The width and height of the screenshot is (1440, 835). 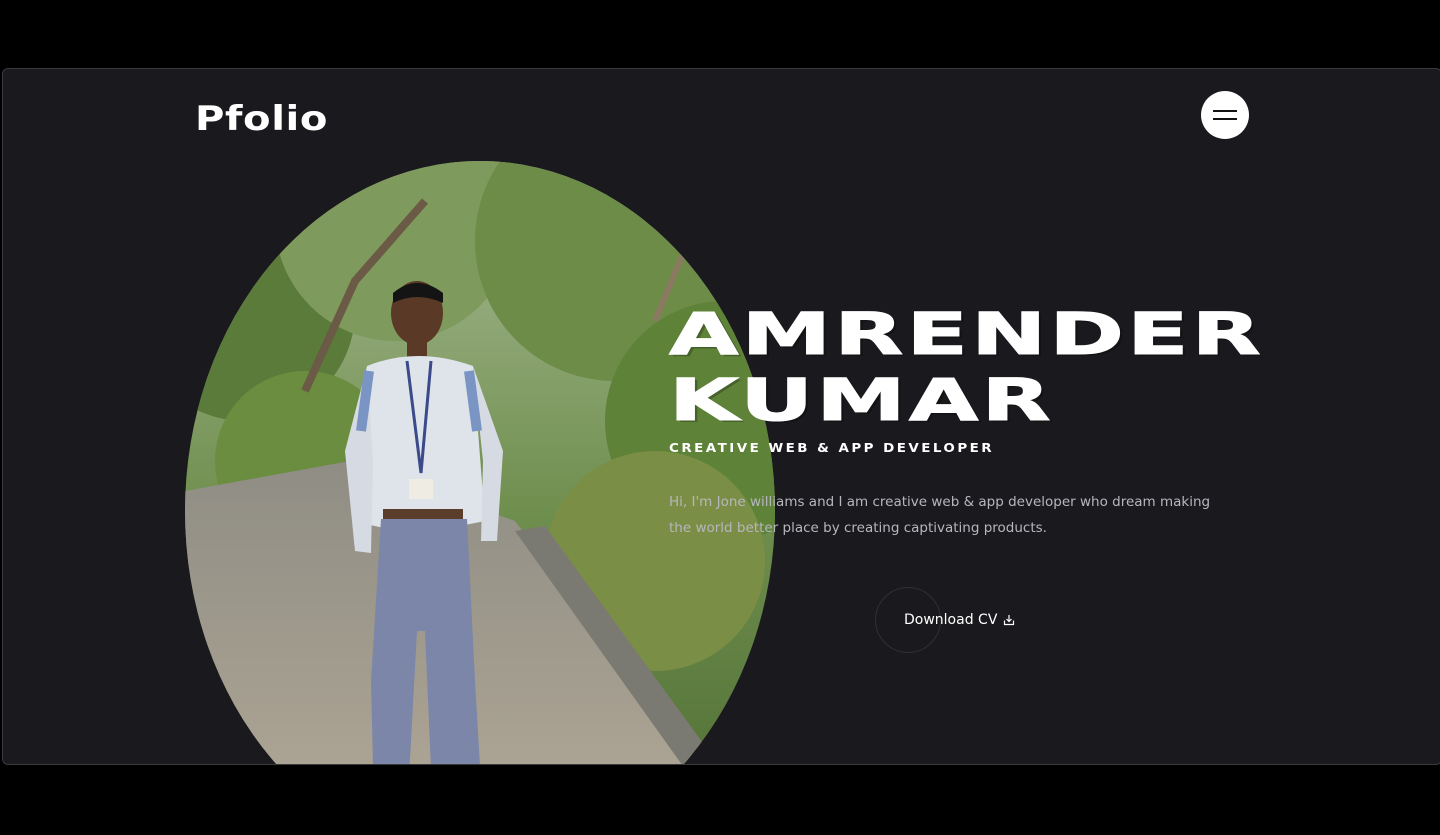 I want to click on hero-name-line2: KUMAR, so click(x=861, y=400).